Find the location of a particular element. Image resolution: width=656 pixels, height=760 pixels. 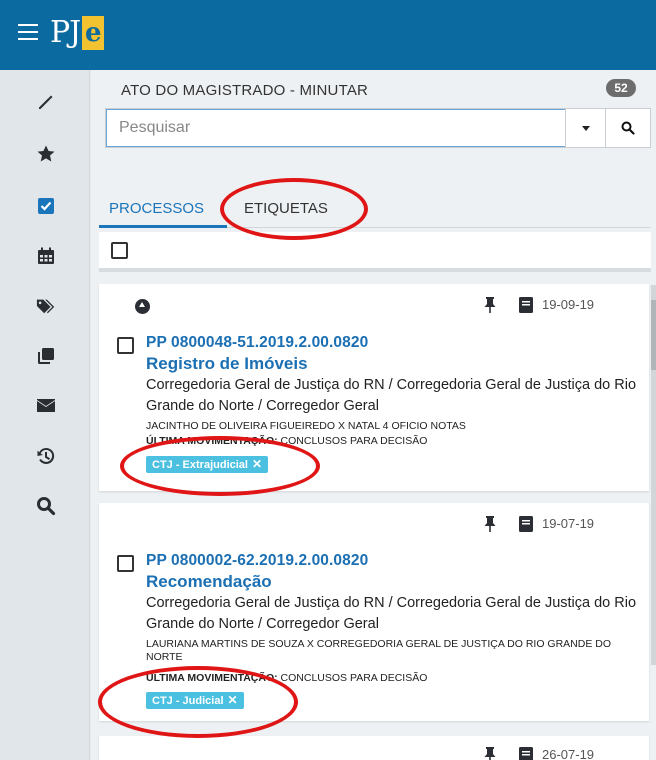

process-date: 26-07-19 is located at coordinates (568, 753).